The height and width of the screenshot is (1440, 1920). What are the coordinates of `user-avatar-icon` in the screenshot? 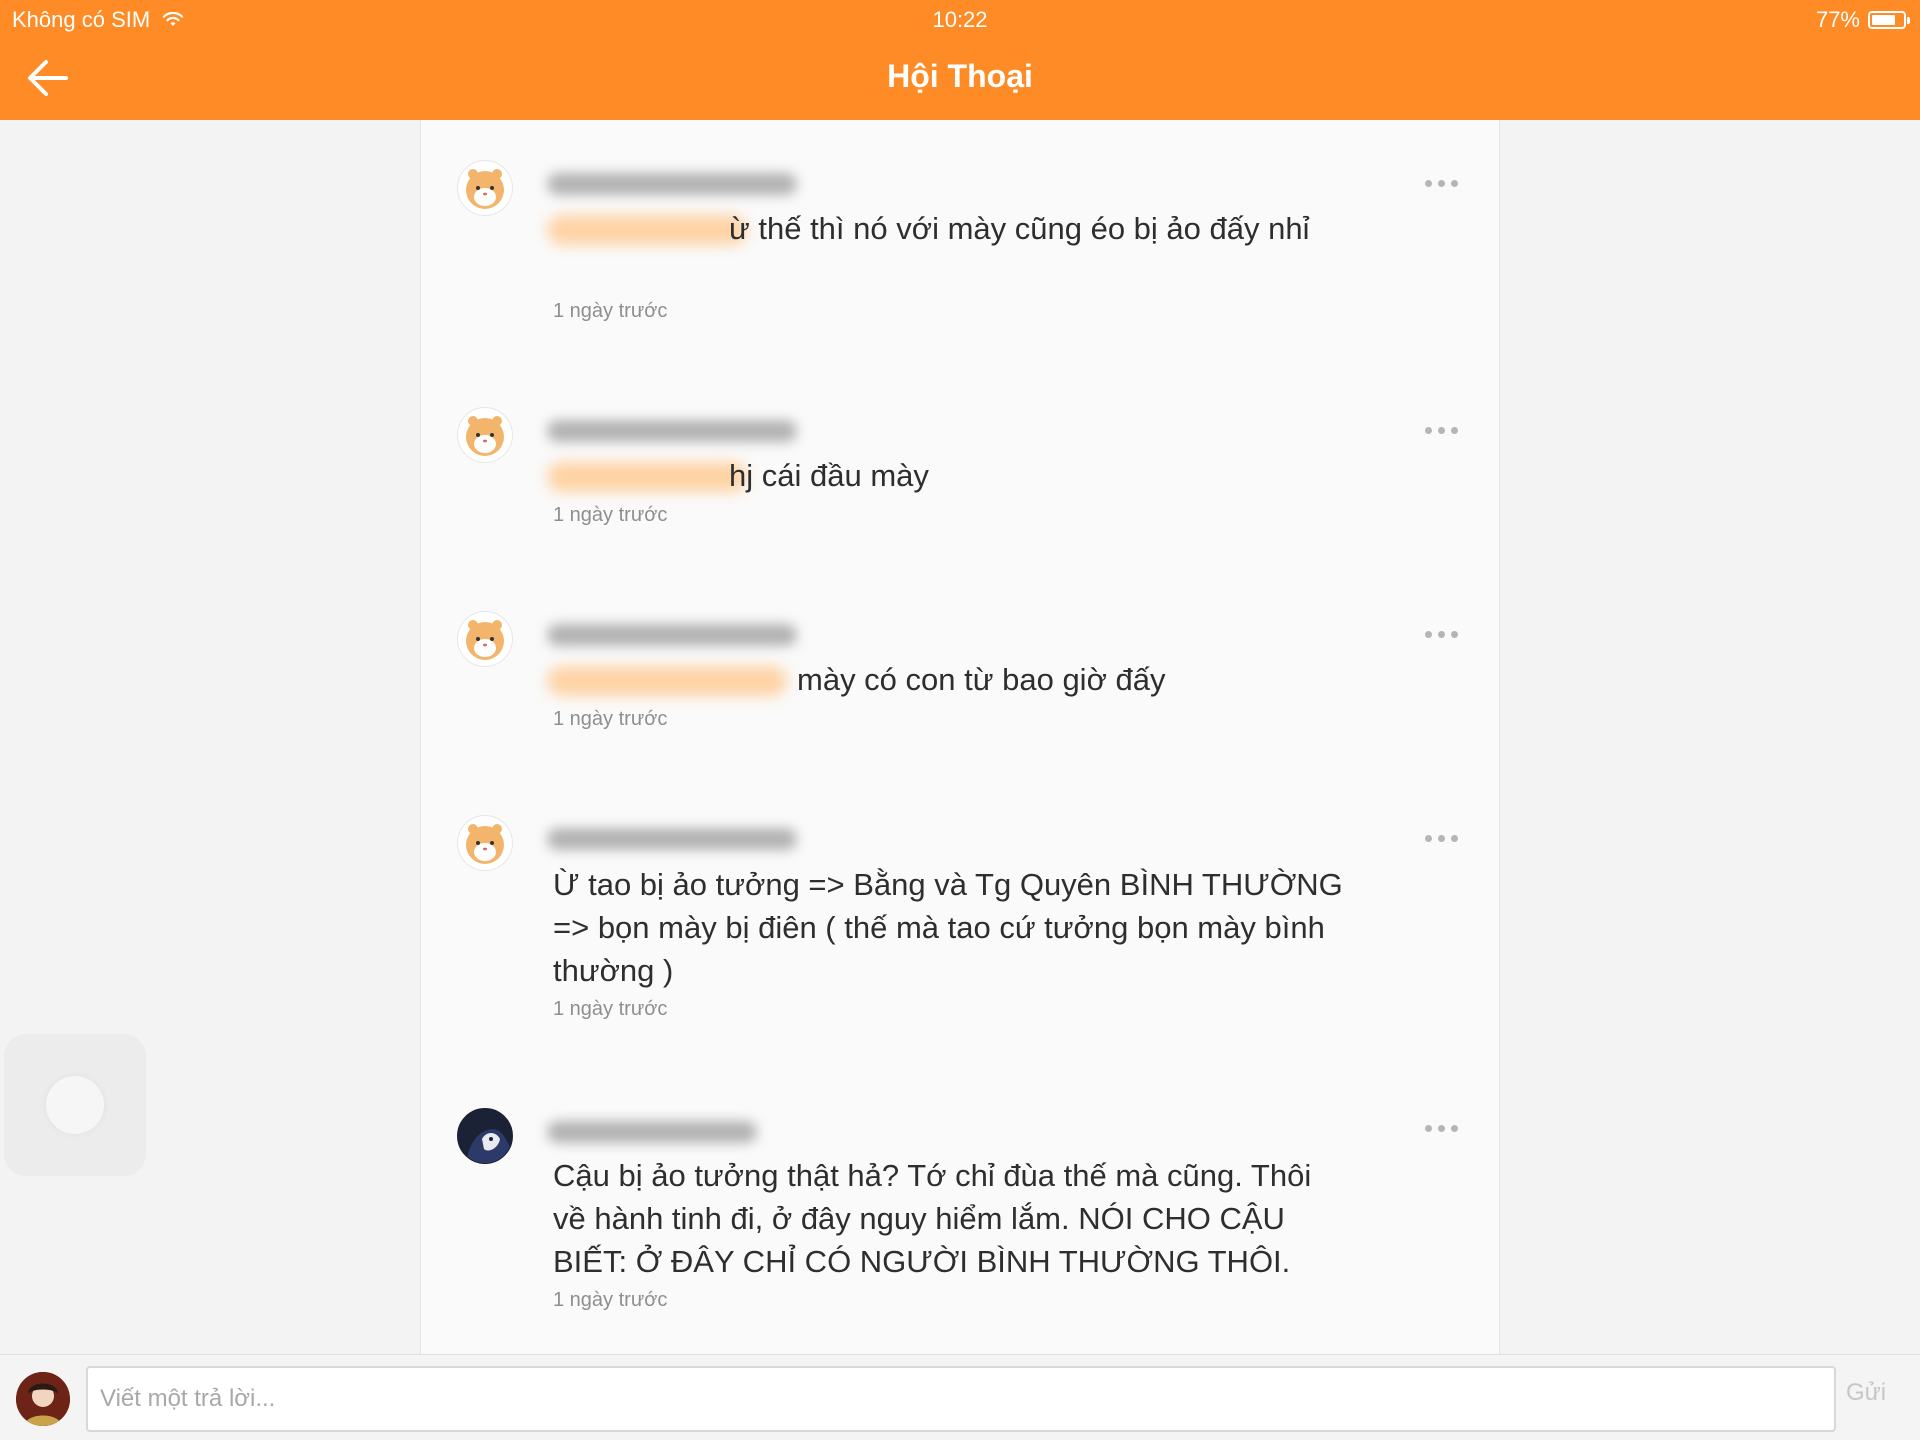 It's located at (43, 1399).